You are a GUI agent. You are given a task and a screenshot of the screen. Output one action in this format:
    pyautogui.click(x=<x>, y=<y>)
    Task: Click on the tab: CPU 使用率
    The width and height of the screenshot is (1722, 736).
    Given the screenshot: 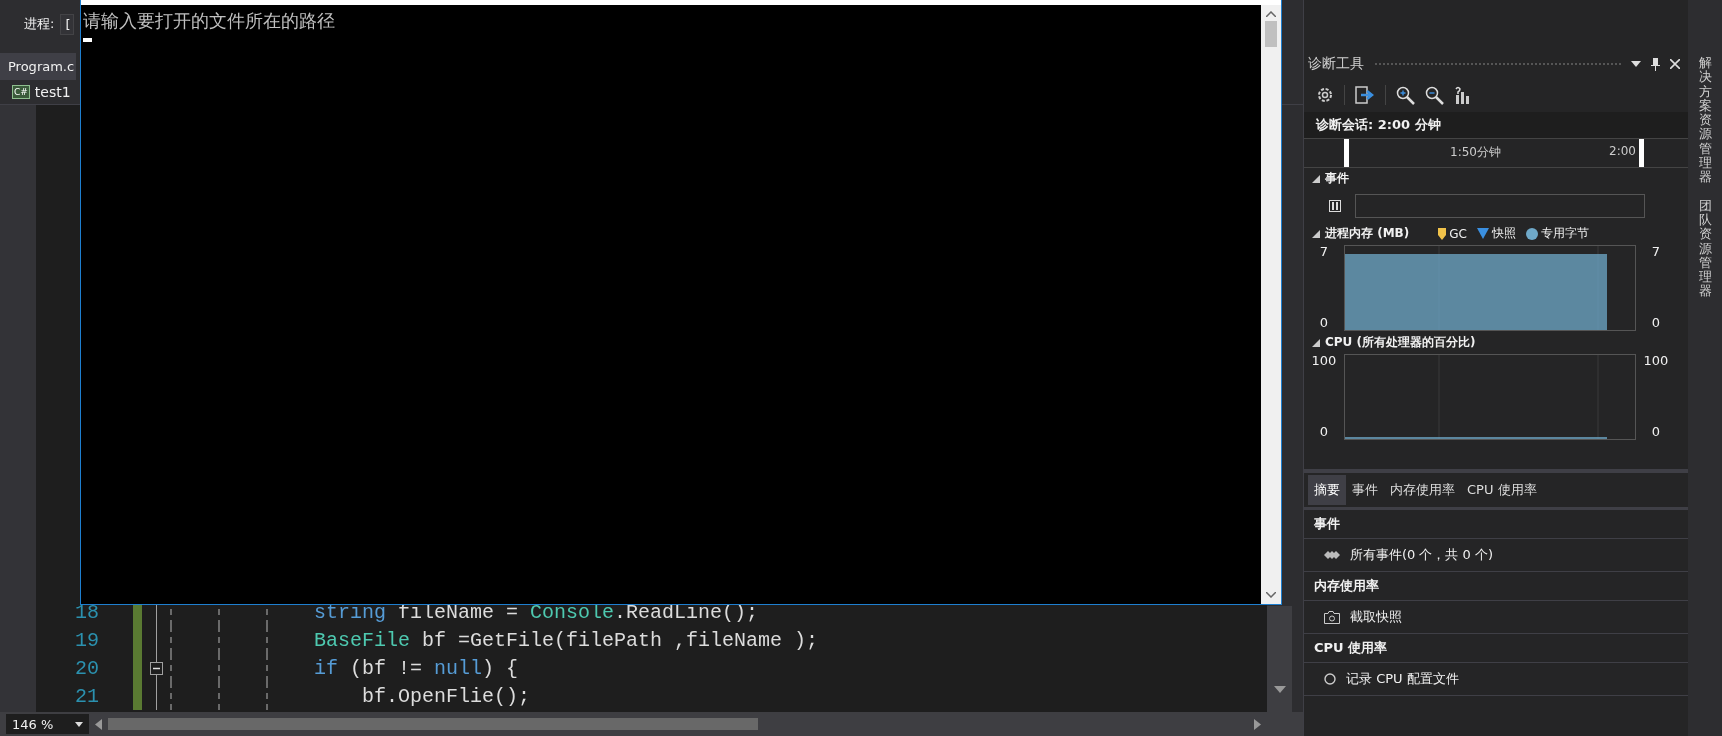 What is the action you would take?
    pyautogui.click(x=1502, y=490)
    